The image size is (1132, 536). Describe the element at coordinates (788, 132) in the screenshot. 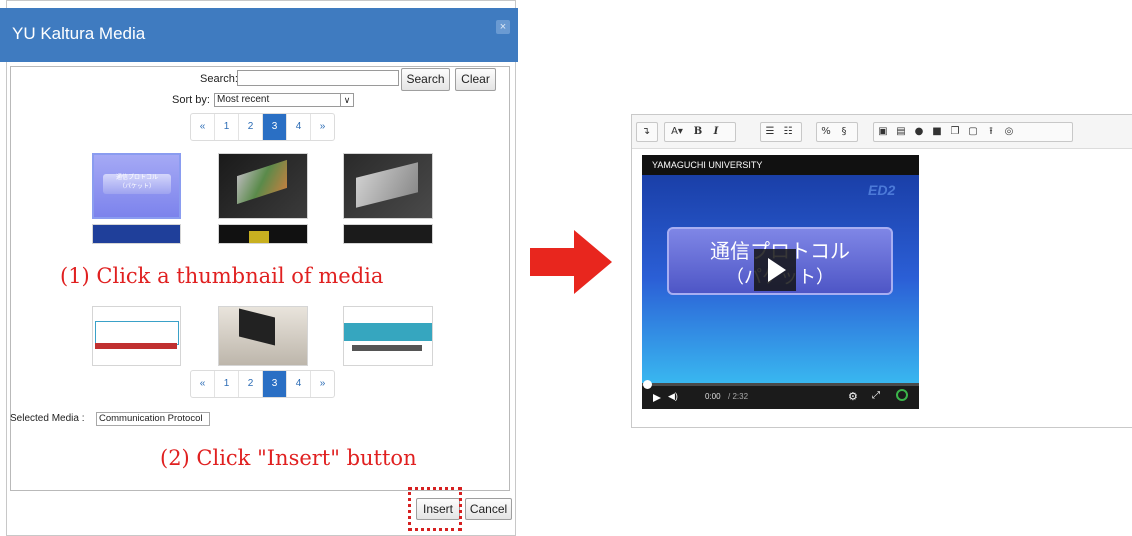

I see `numbered-list-icon: ☷` at that location.